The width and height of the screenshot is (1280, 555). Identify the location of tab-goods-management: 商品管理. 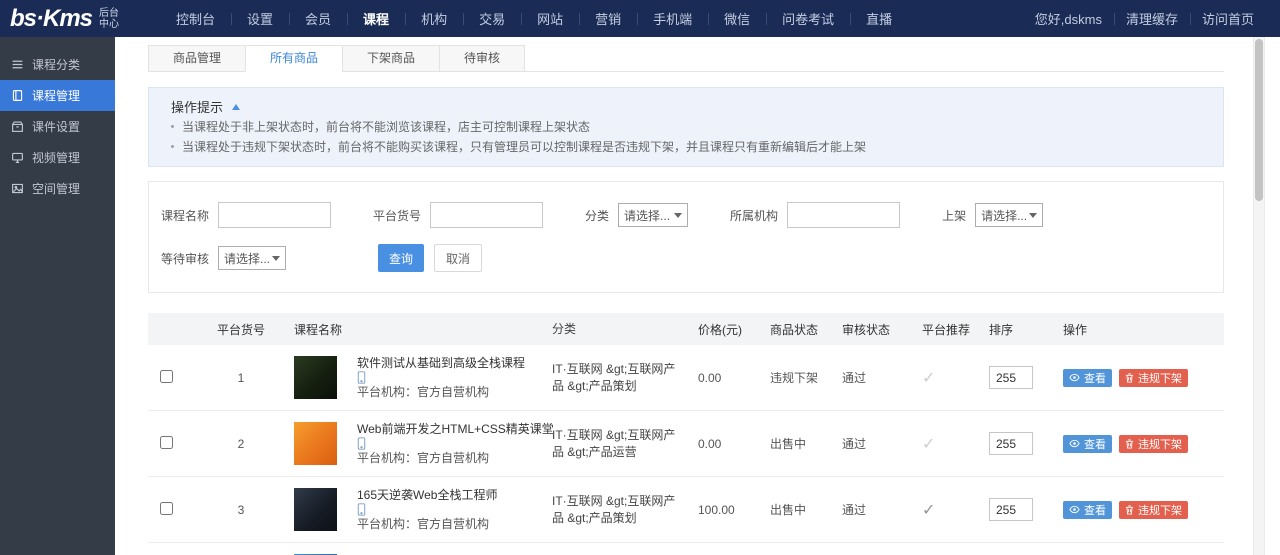
(197, 58).